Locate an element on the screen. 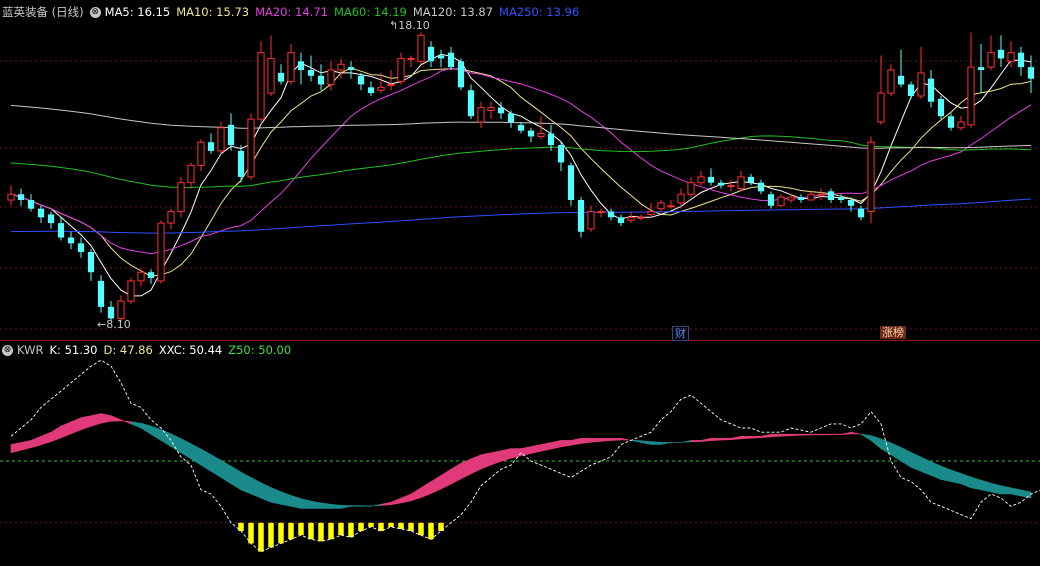 The height and width of the screenshot is (566, 1040). legend-toggle-icon: ⊗ is located at coordinates (95, 12).